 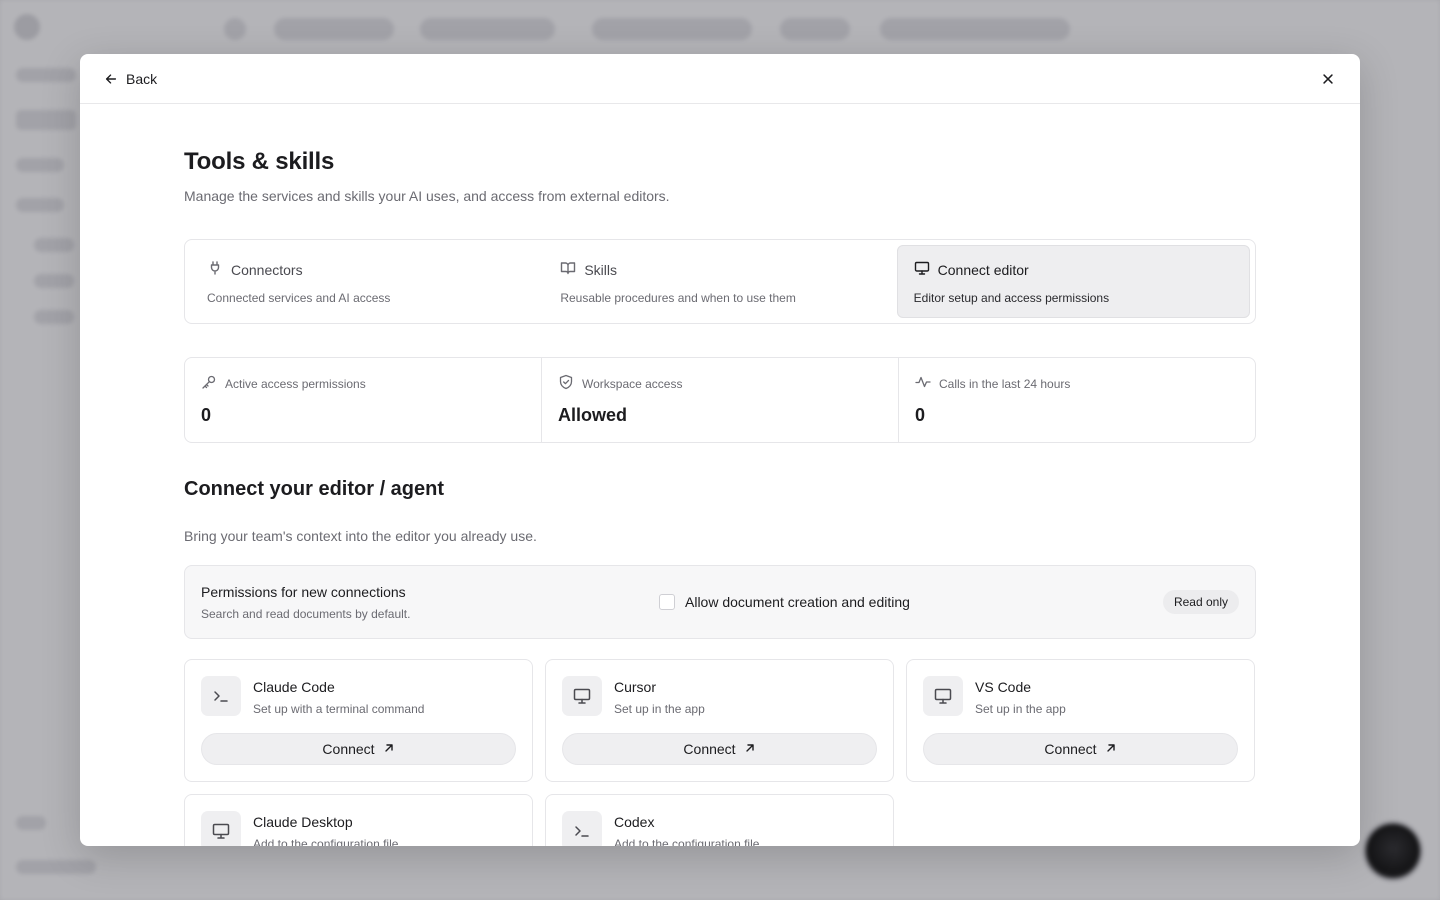 What do you see at coordinates (1393, 851) in the screenshot?
I see `assistant-orb-button` at bounding box center [1393, 851].